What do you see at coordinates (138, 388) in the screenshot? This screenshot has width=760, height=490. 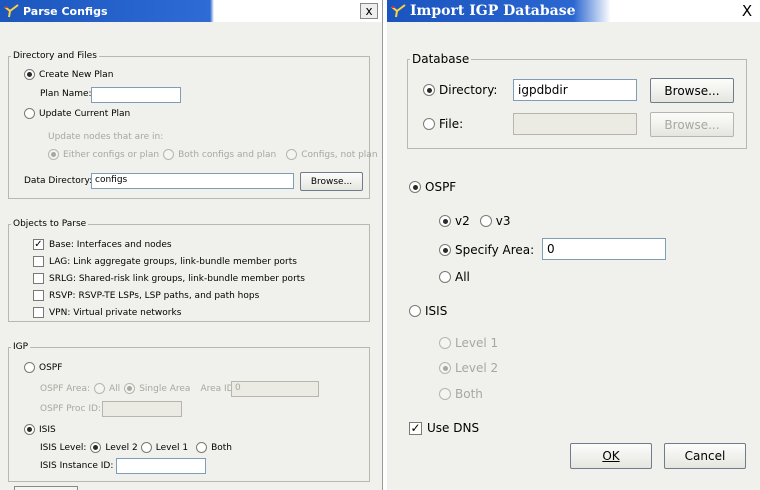 I see `ospf-area-row: OSPF Area: All Single Area Area ID:` at bounding box center [138, 388].